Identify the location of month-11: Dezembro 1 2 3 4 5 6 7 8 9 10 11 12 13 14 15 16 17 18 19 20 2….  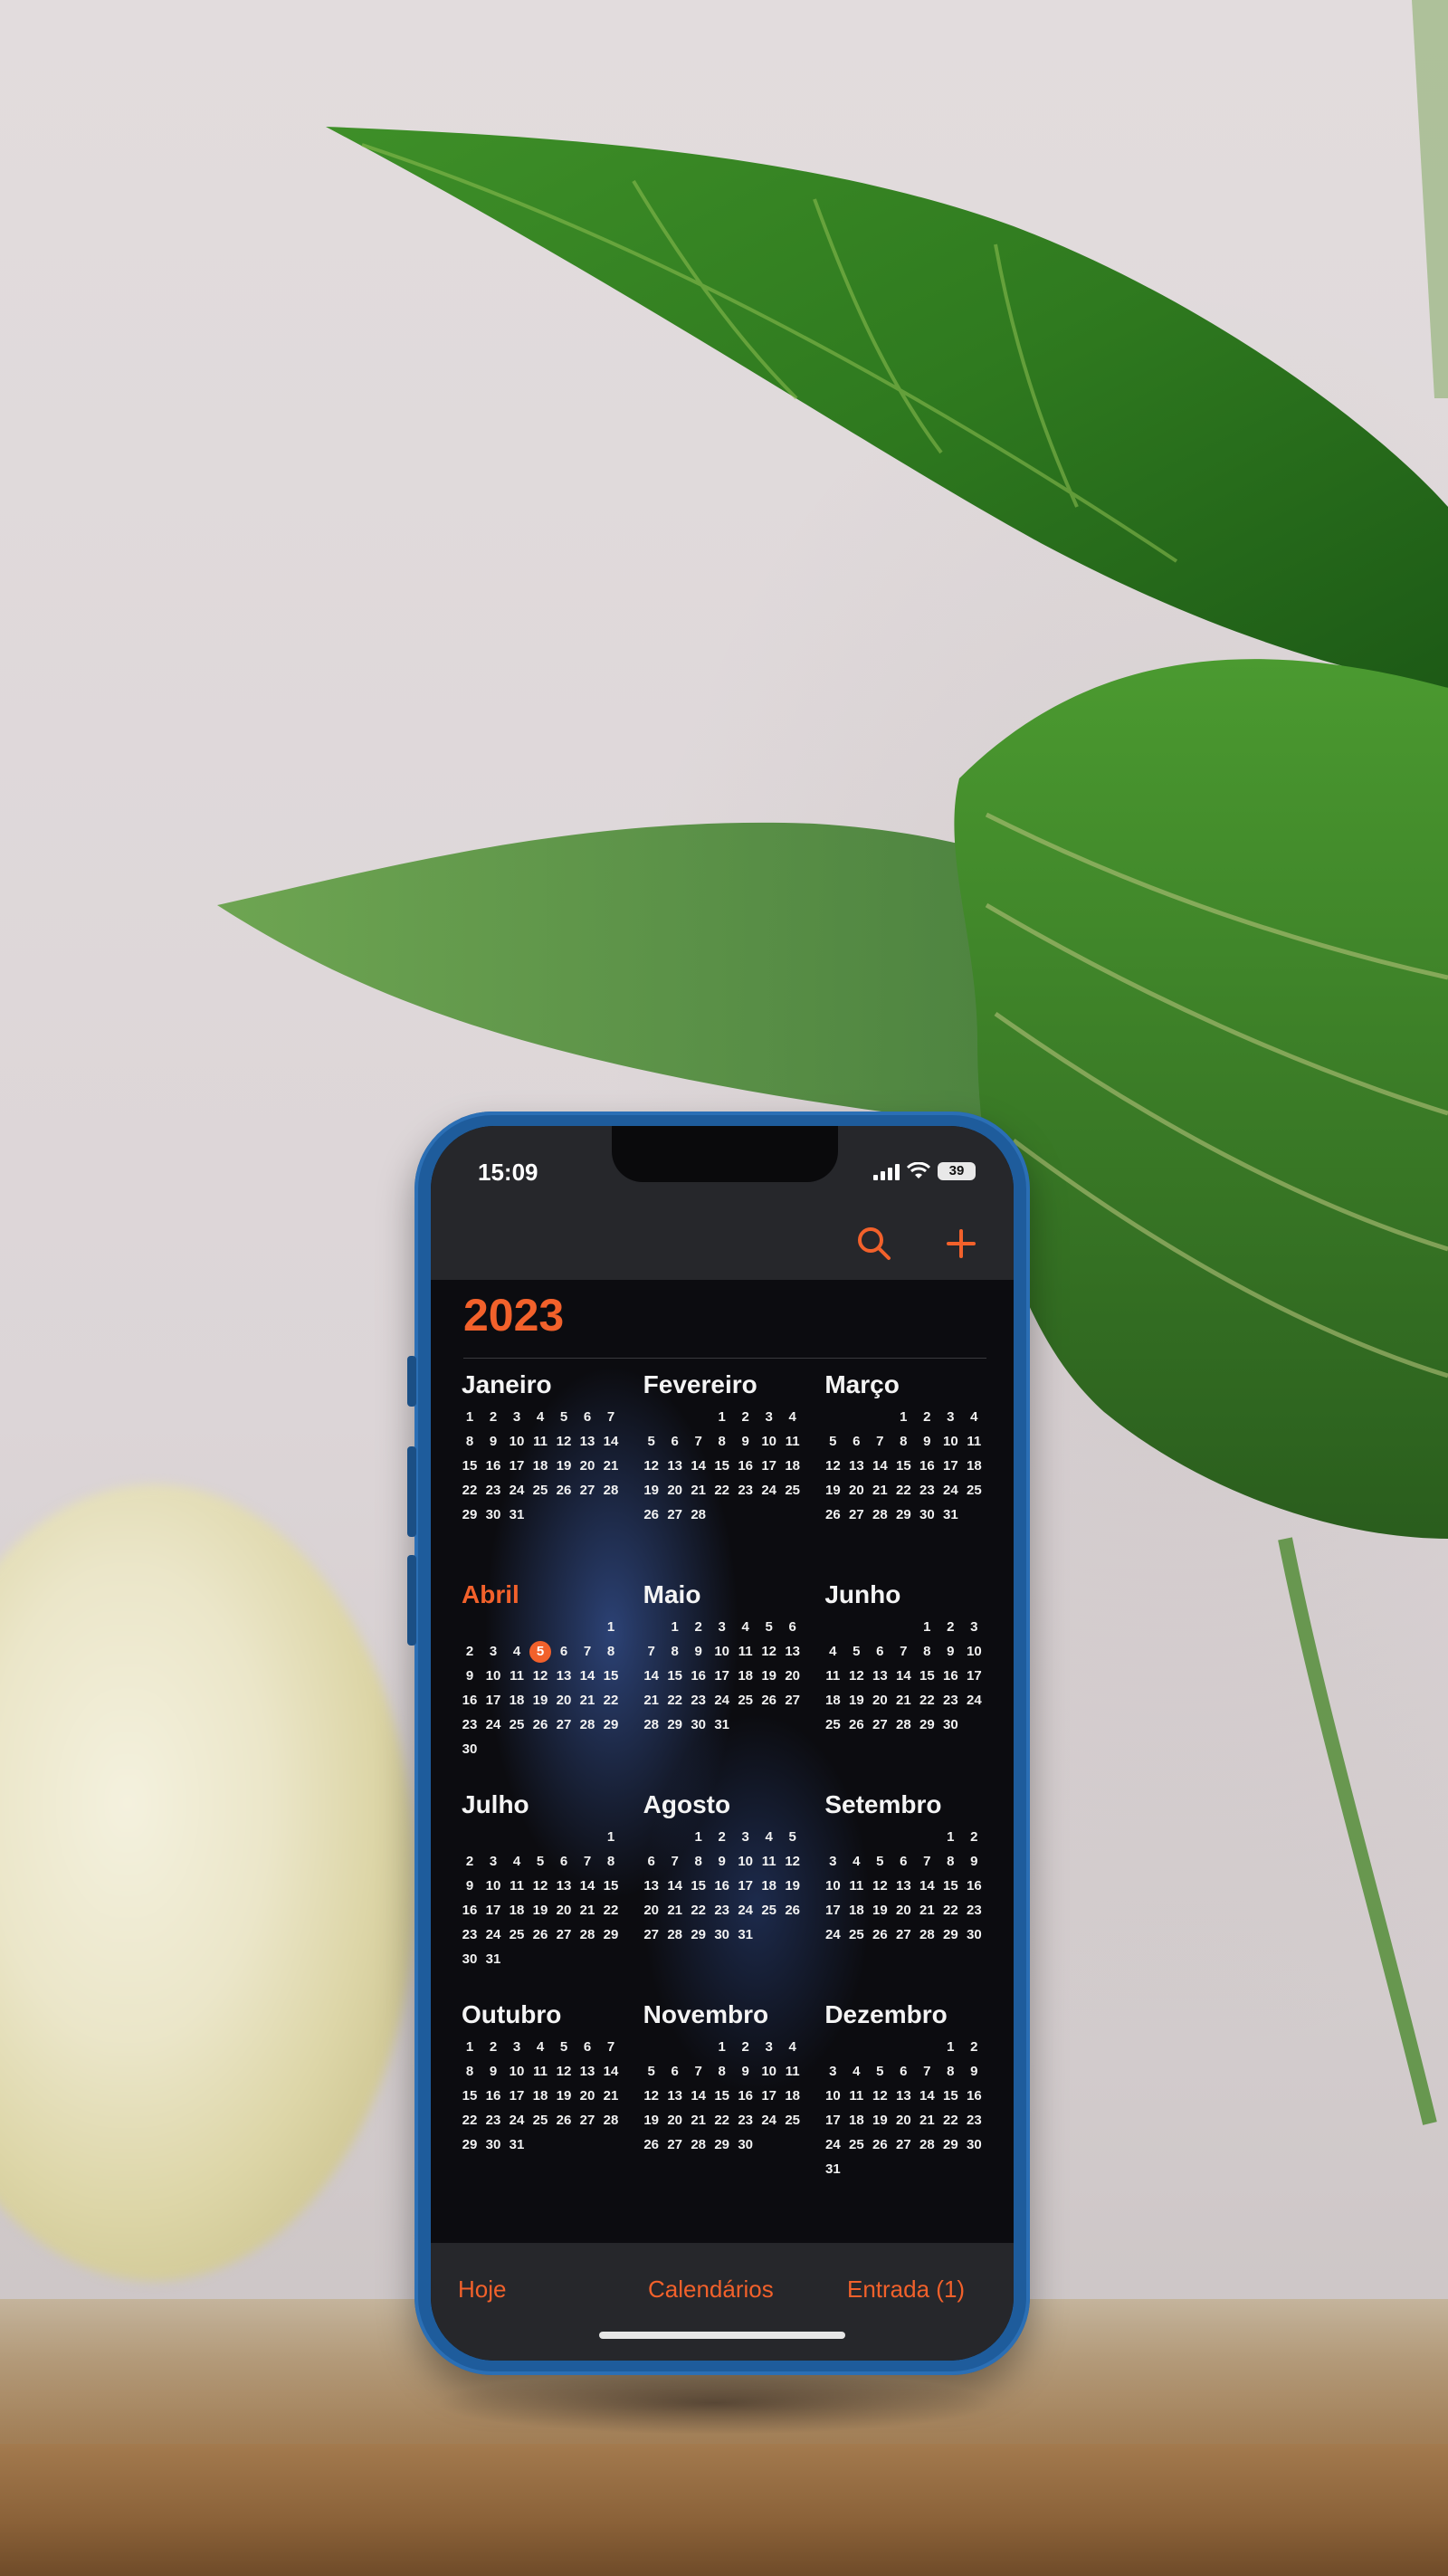
(907, 2105).